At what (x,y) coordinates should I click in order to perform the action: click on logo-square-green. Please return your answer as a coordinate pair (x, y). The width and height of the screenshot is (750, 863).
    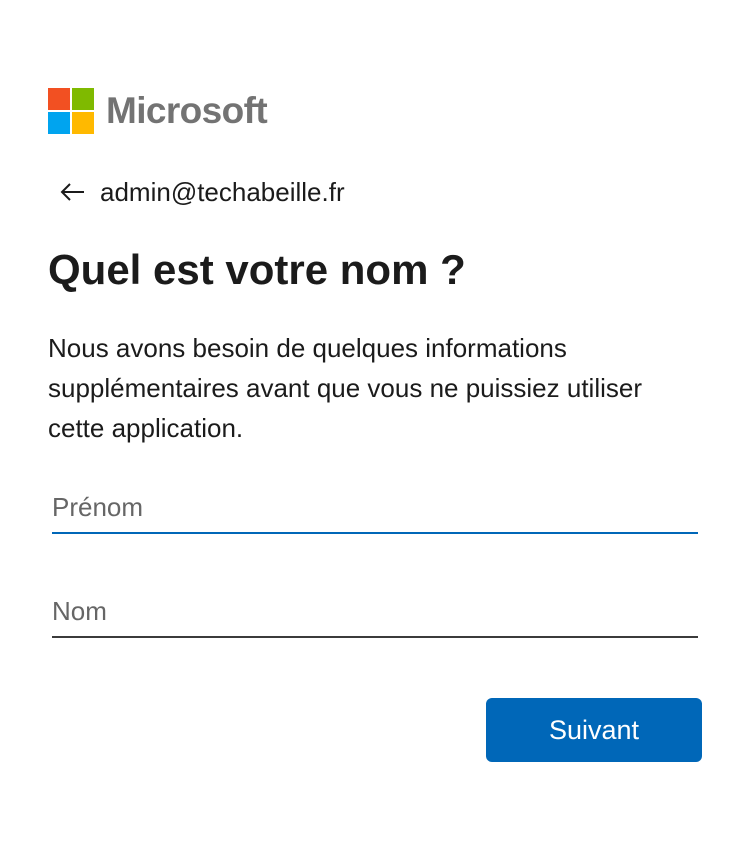
    Looking at the image, I should click on (83, 99).